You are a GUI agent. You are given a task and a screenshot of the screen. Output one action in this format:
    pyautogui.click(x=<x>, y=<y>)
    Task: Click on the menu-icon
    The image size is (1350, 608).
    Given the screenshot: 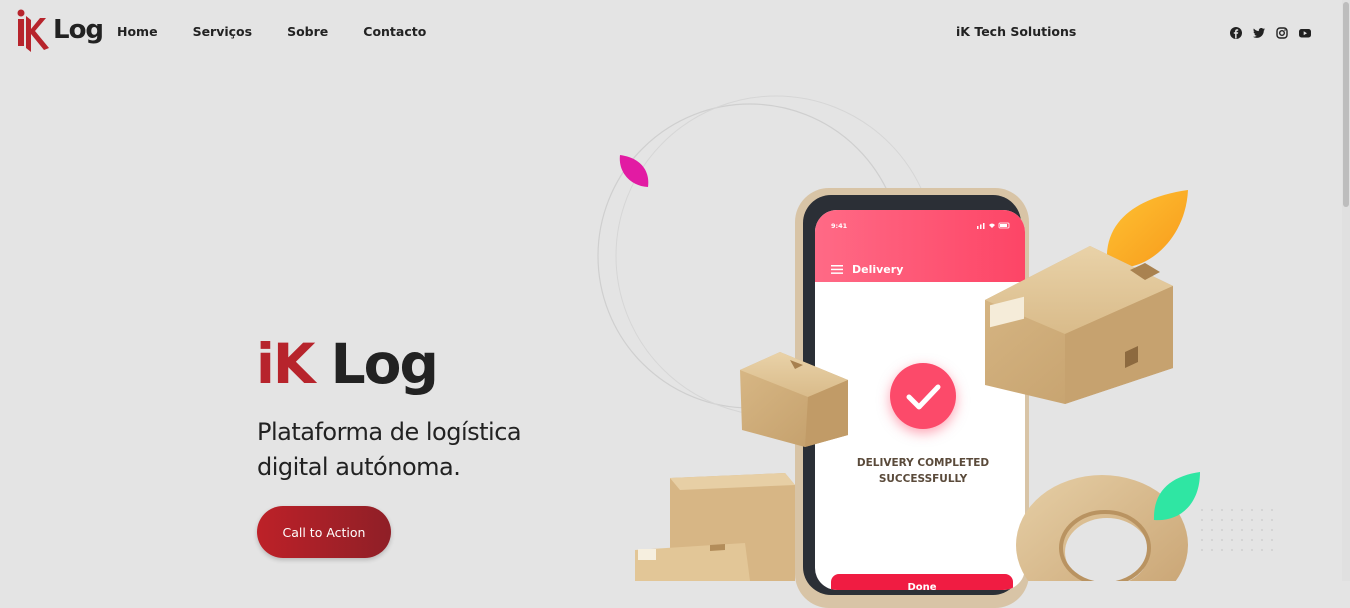 What is the action you would take?
    pyautogui.click(x=837, y=269)
    